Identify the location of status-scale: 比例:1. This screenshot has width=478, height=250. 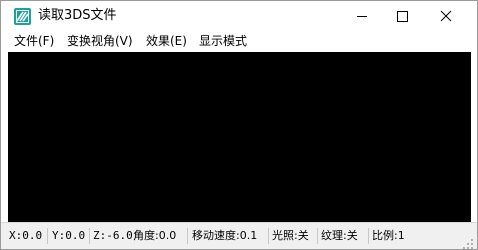
(388, 235).